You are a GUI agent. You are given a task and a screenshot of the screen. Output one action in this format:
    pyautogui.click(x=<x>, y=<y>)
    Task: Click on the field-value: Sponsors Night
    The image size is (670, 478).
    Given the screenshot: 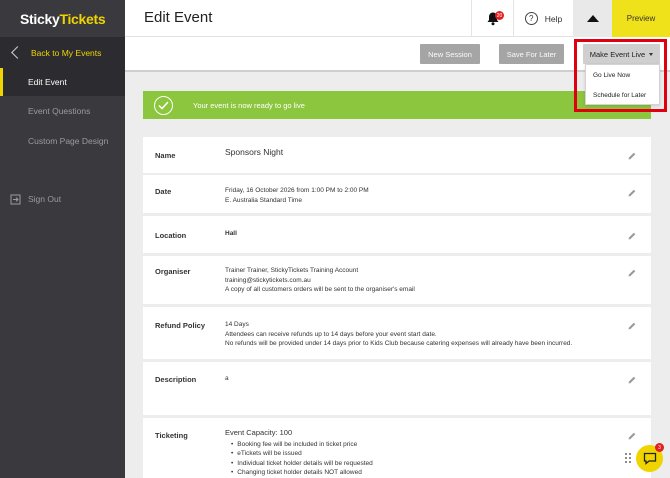 What is the action you would take?
    pyautogui.click(x=254, y=152)
    